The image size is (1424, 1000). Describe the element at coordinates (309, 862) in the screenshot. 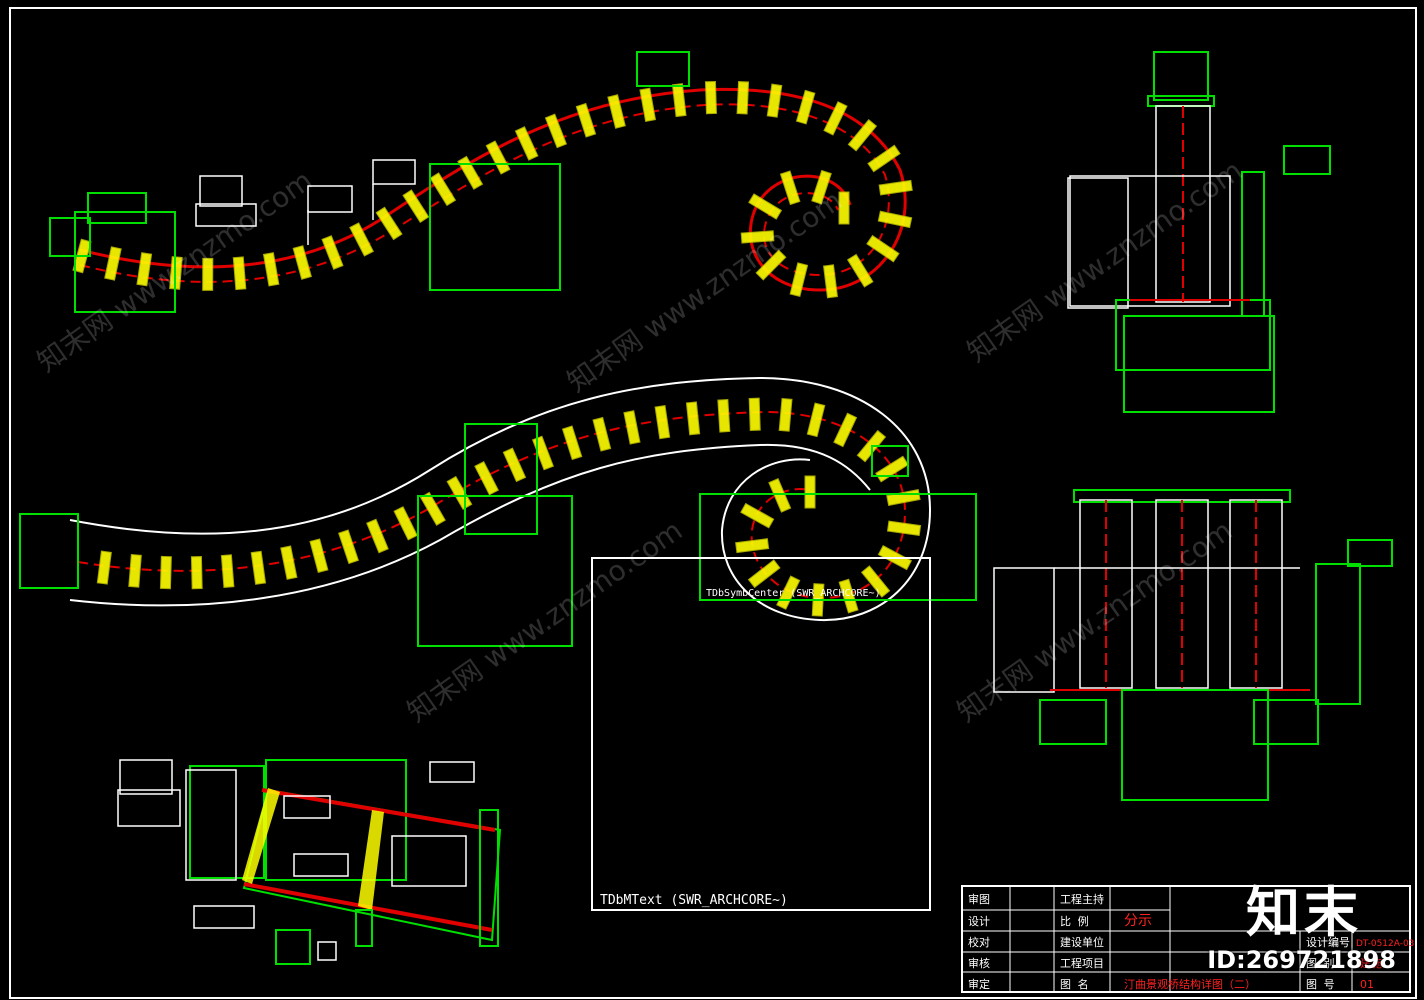

I see `bottom-left-detail` at that location.